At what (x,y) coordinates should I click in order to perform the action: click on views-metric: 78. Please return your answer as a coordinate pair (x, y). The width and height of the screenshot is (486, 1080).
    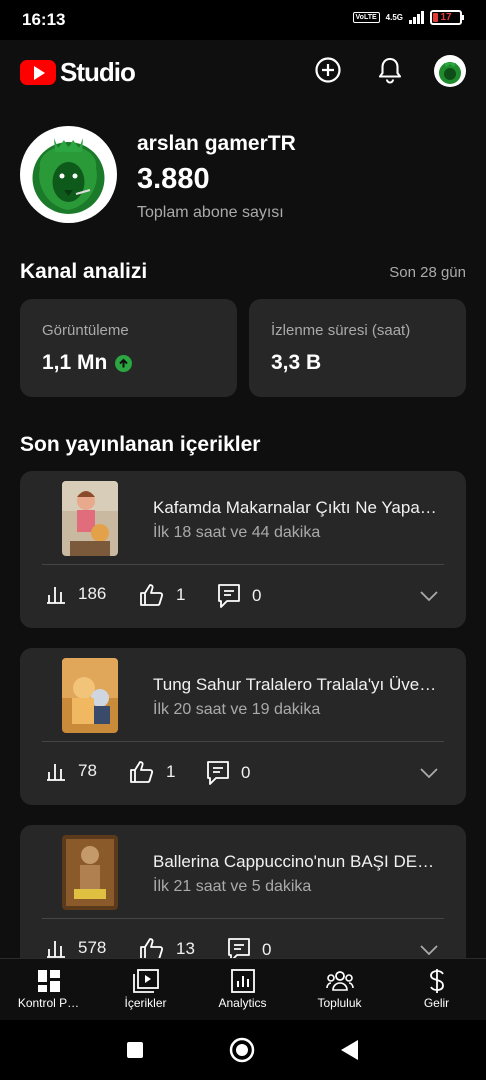
    Looking at the image, I should click on (71, 771).